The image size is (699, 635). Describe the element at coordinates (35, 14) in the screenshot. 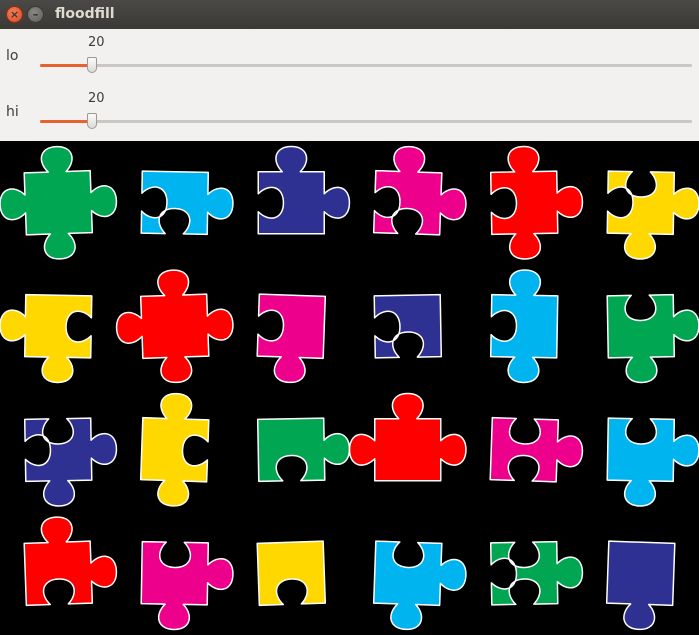

I see `minimize-icon: –` at that location.